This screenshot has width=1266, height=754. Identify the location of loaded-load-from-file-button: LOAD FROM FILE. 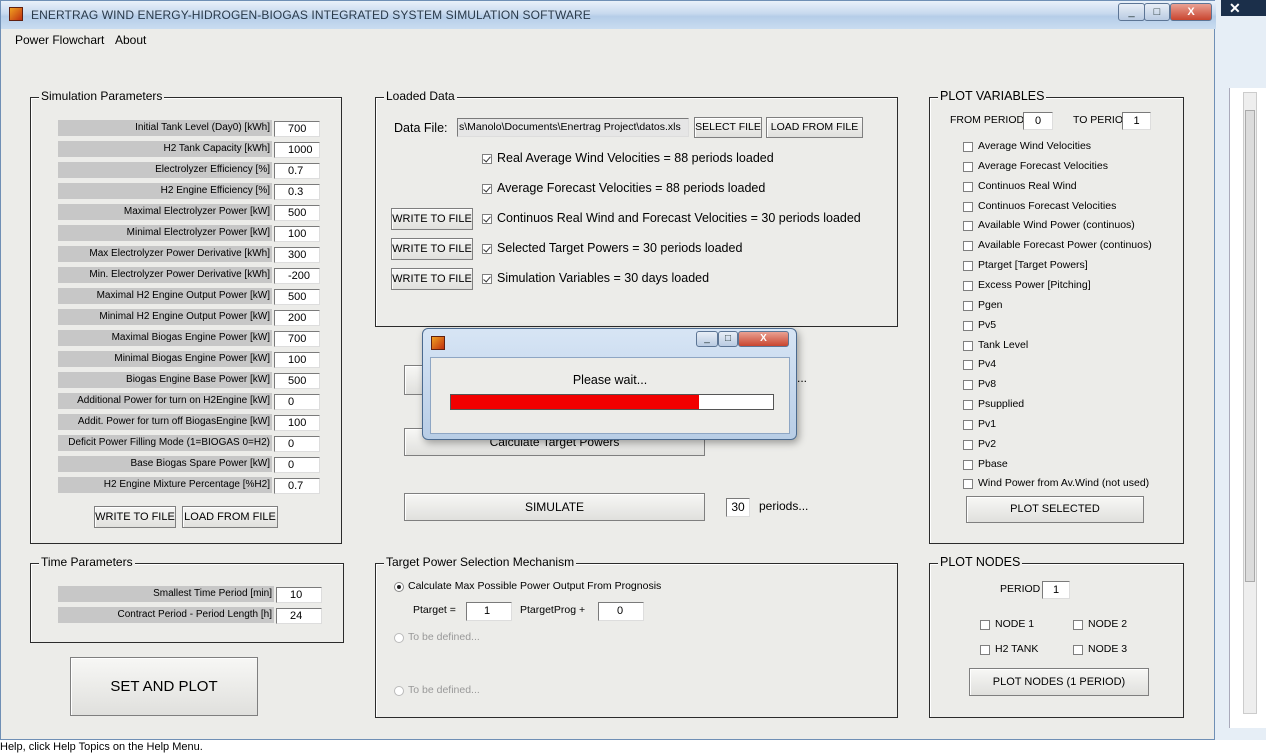
(814, 127).